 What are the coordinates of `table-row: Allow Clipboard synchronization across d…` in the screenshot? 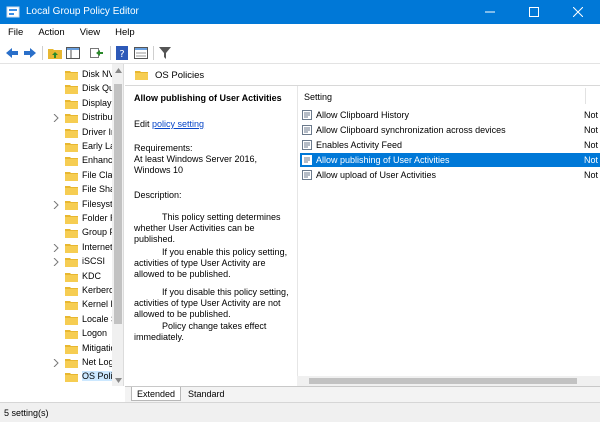 It's located at (450, 130).